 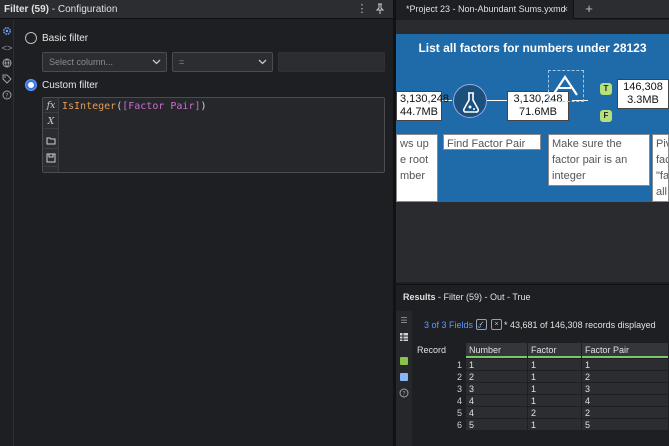 What do you see at coordinates (7, 233) in the screenshot?
I see `config-side-rail: <> ?` at bounding box center [7, 233].